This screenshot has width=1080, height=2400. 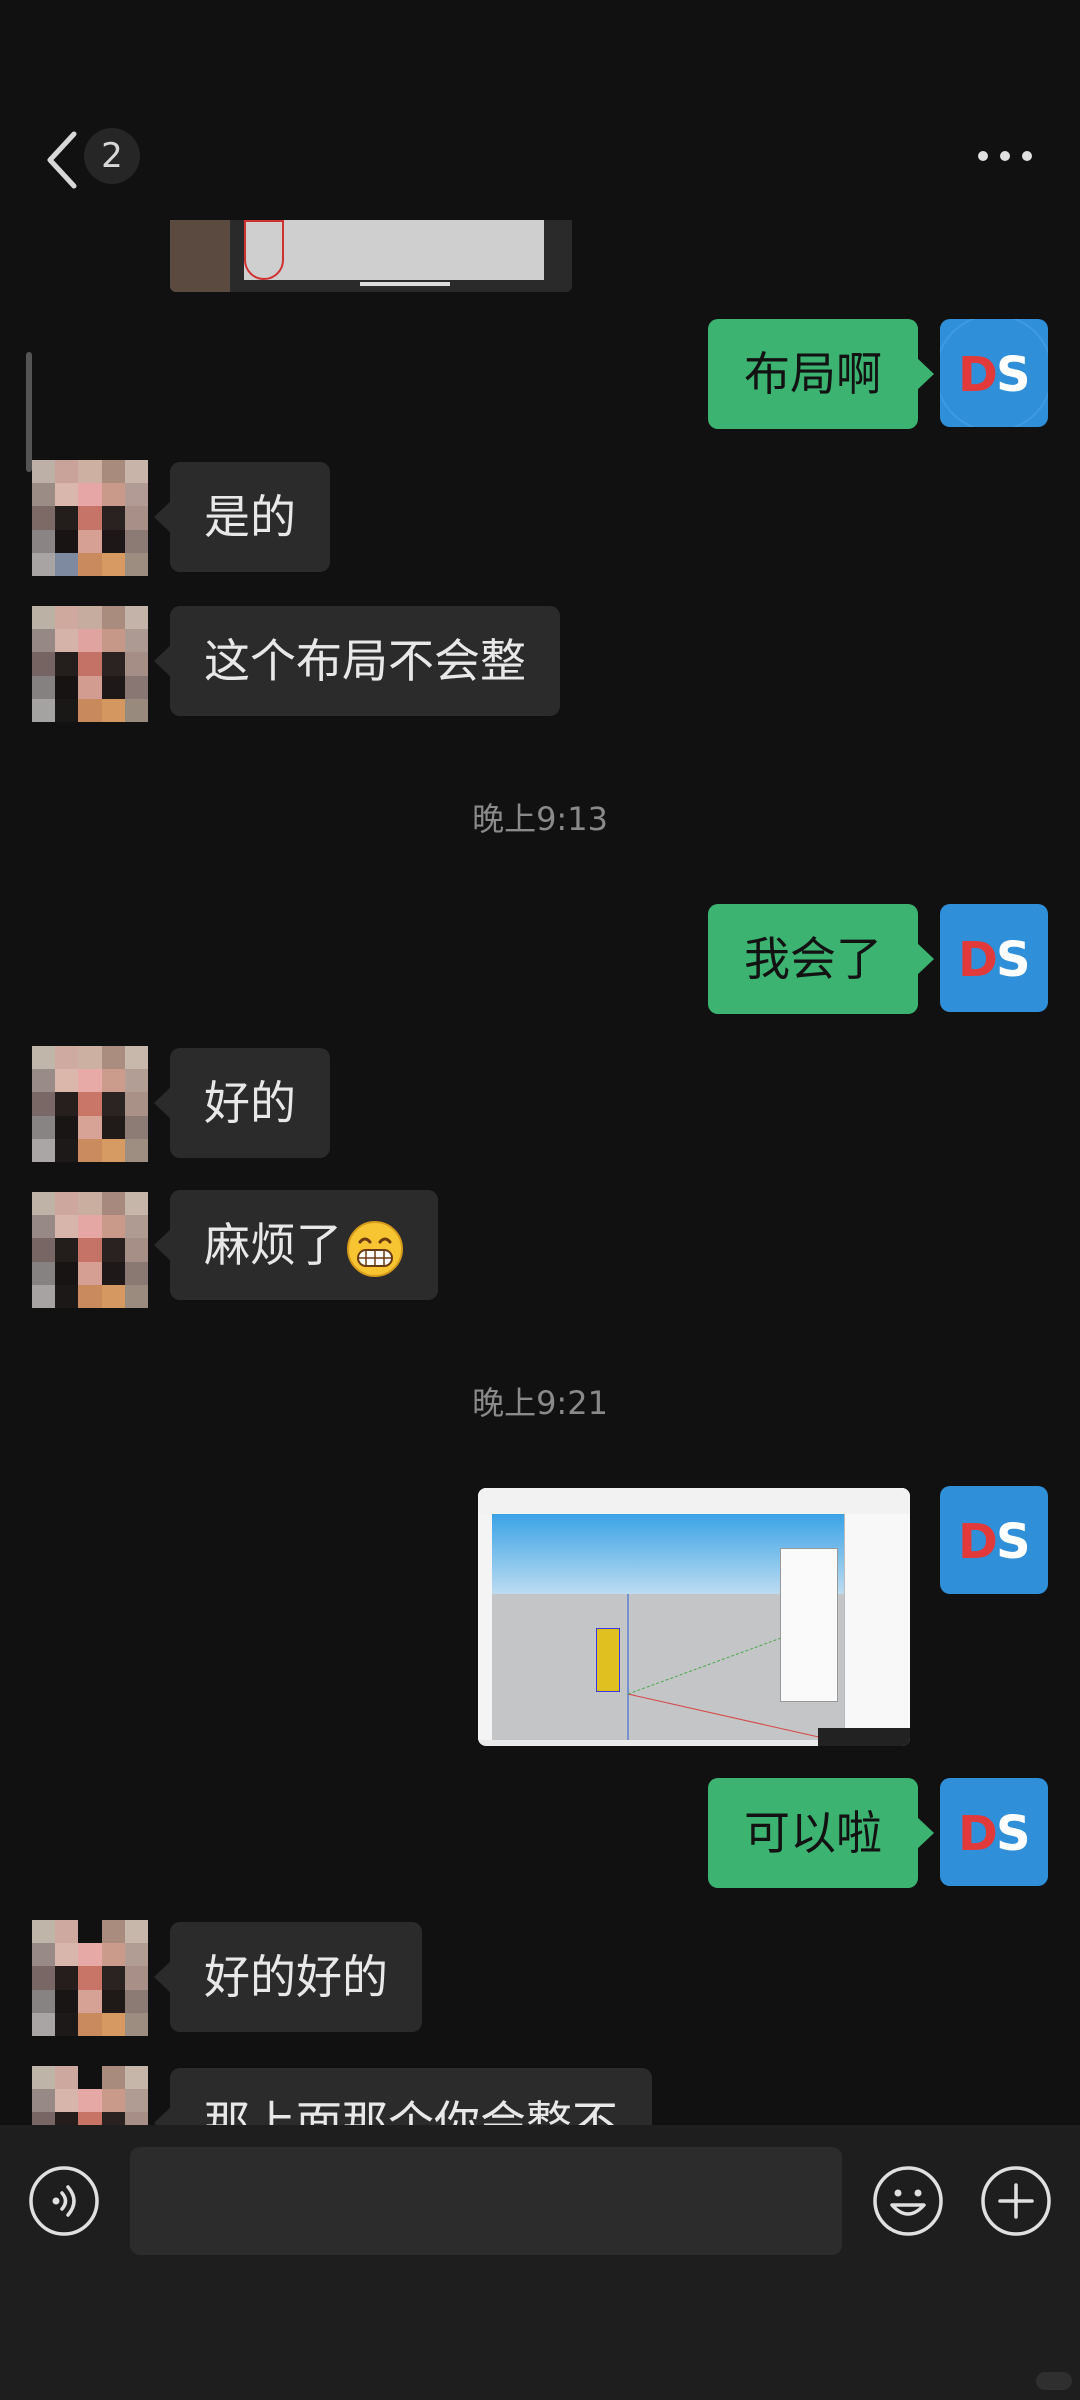 I want to click on chat-header, so click(x=540, y=155).